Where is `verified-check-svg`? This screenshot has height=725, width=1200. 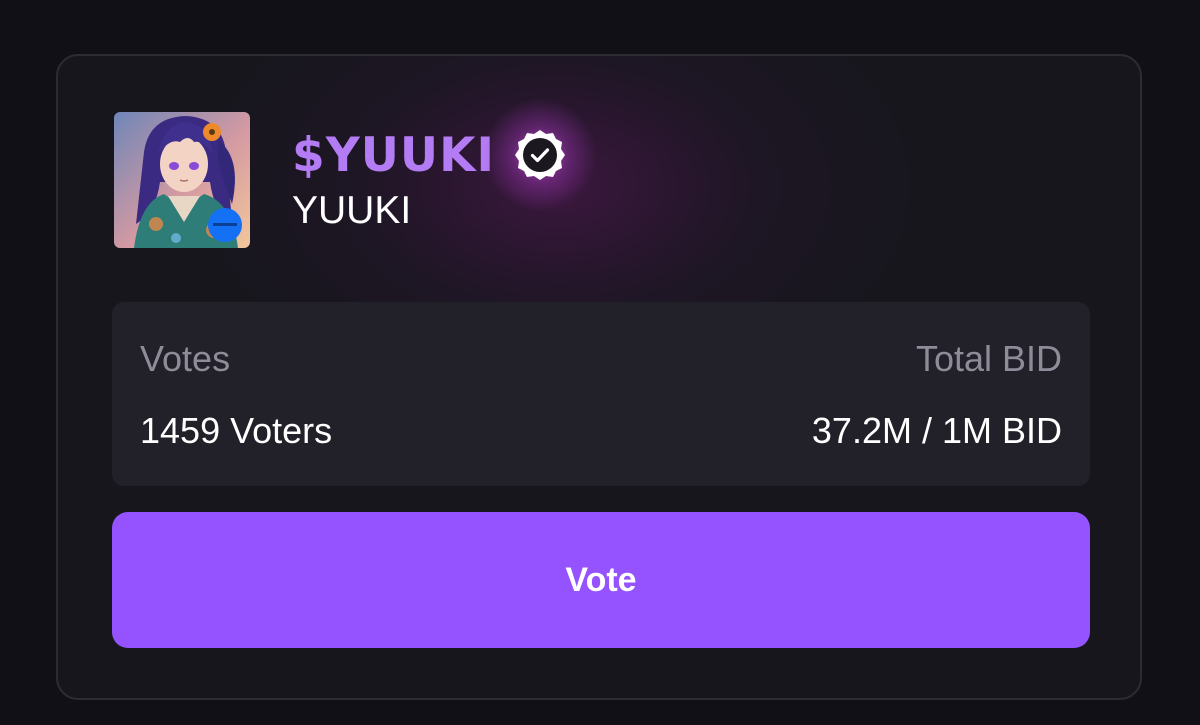
verified-check-svg is located at coordinates (539, 155).